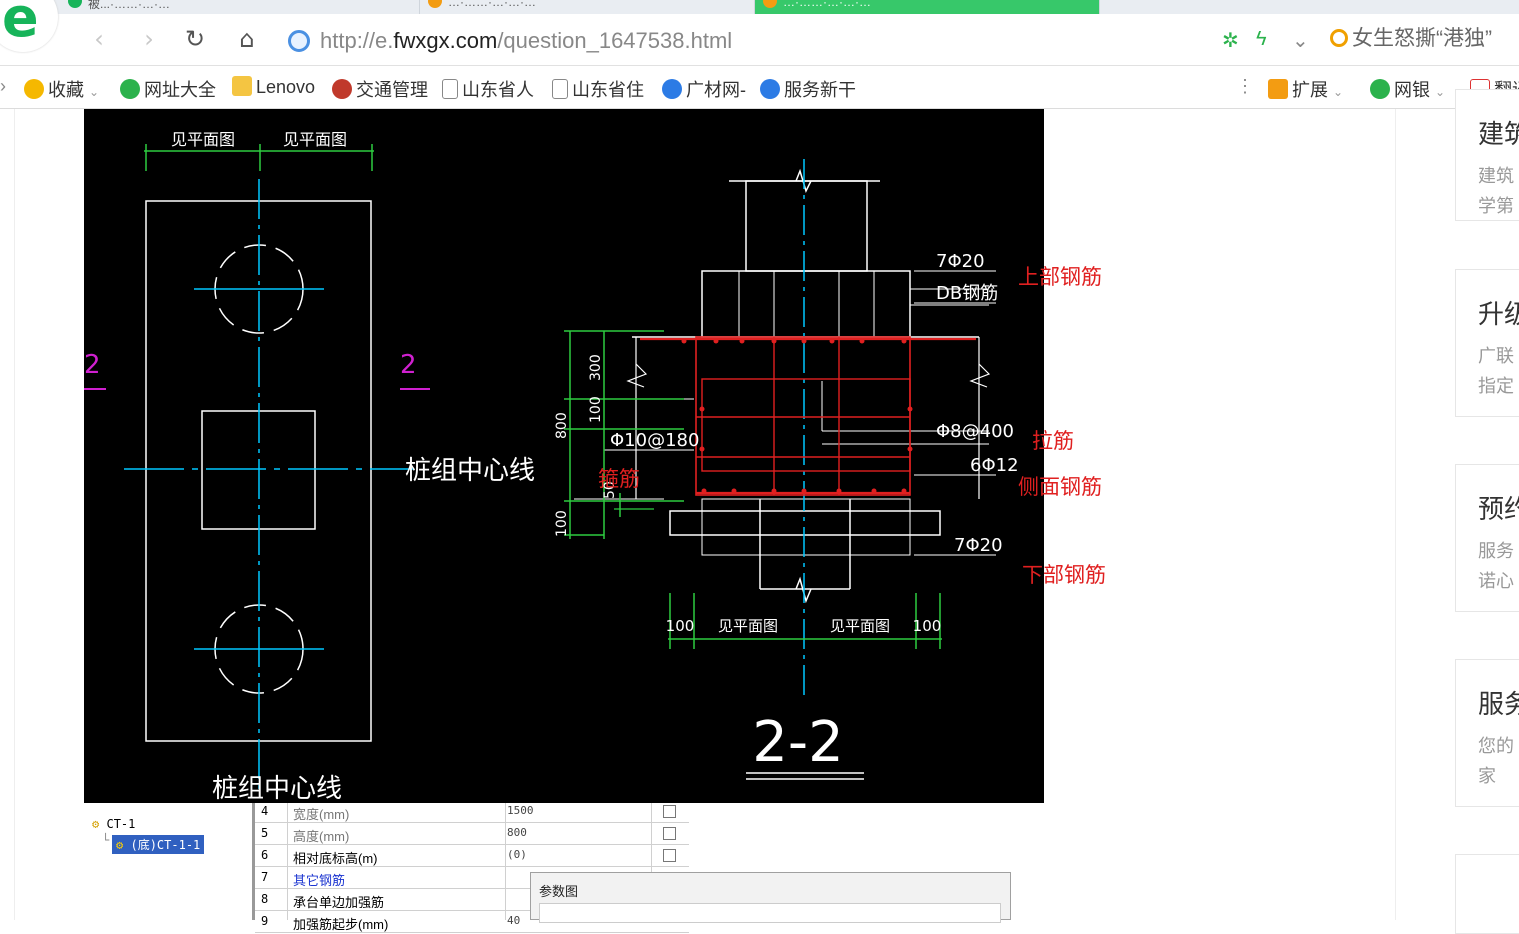  Describe the element at coordinates (247, 39) in the screenshot. I see `home-button: ⌂` at that location.